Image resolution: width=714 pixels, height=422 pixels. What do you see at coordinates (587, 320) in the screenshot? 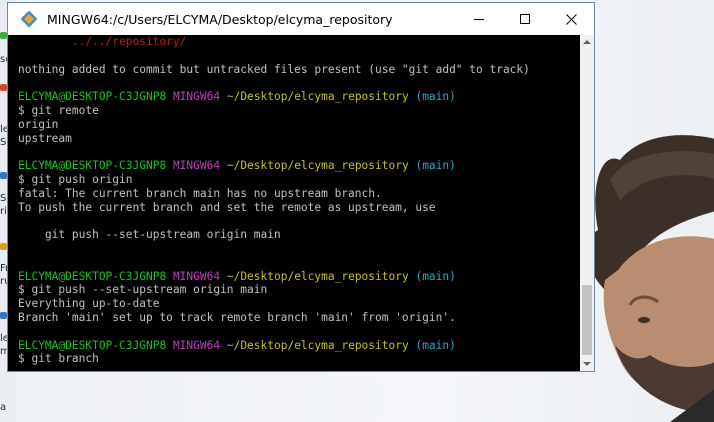
I see `scrollbar-thumb` at bounding box center [587, 320].